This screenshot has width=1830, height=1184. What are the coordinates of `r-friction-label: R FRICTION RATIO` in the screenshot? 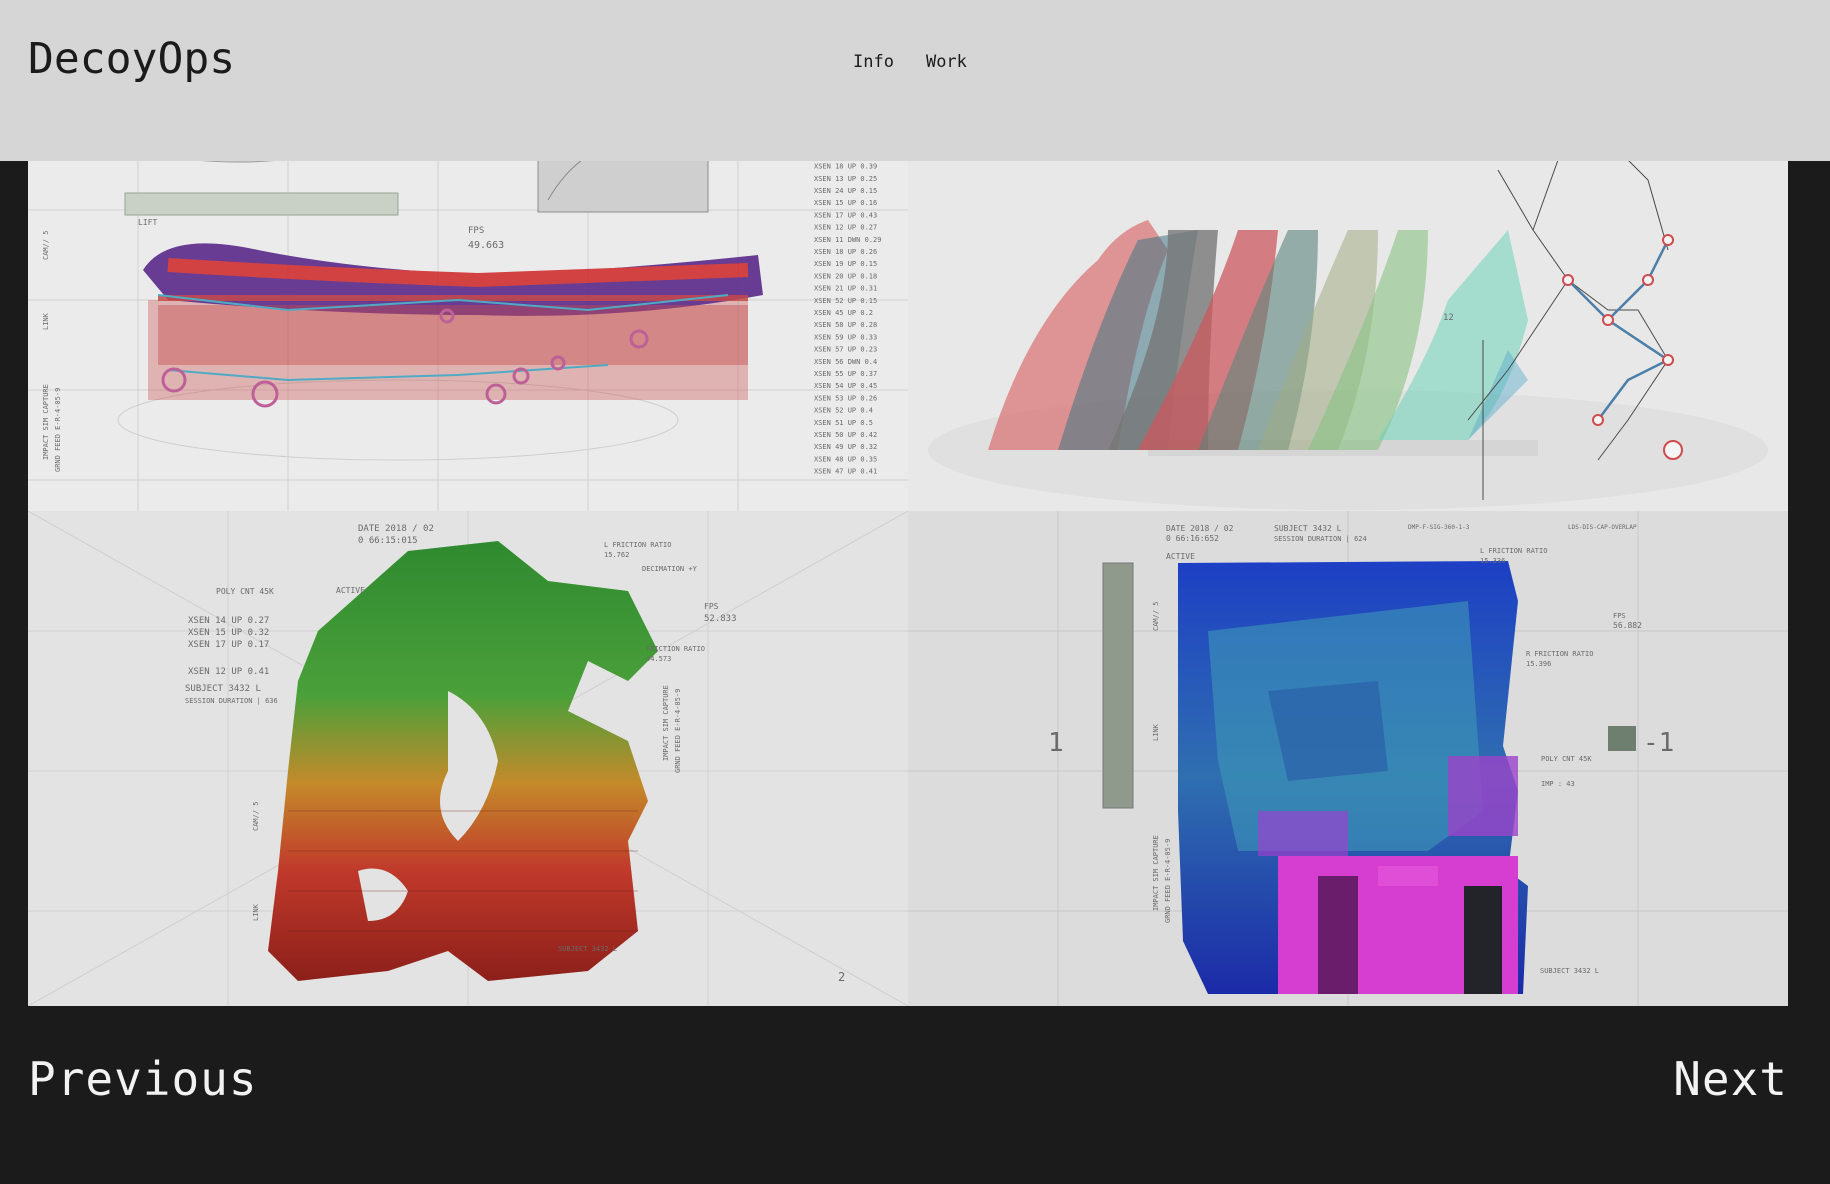 It's located at (1559, 654).